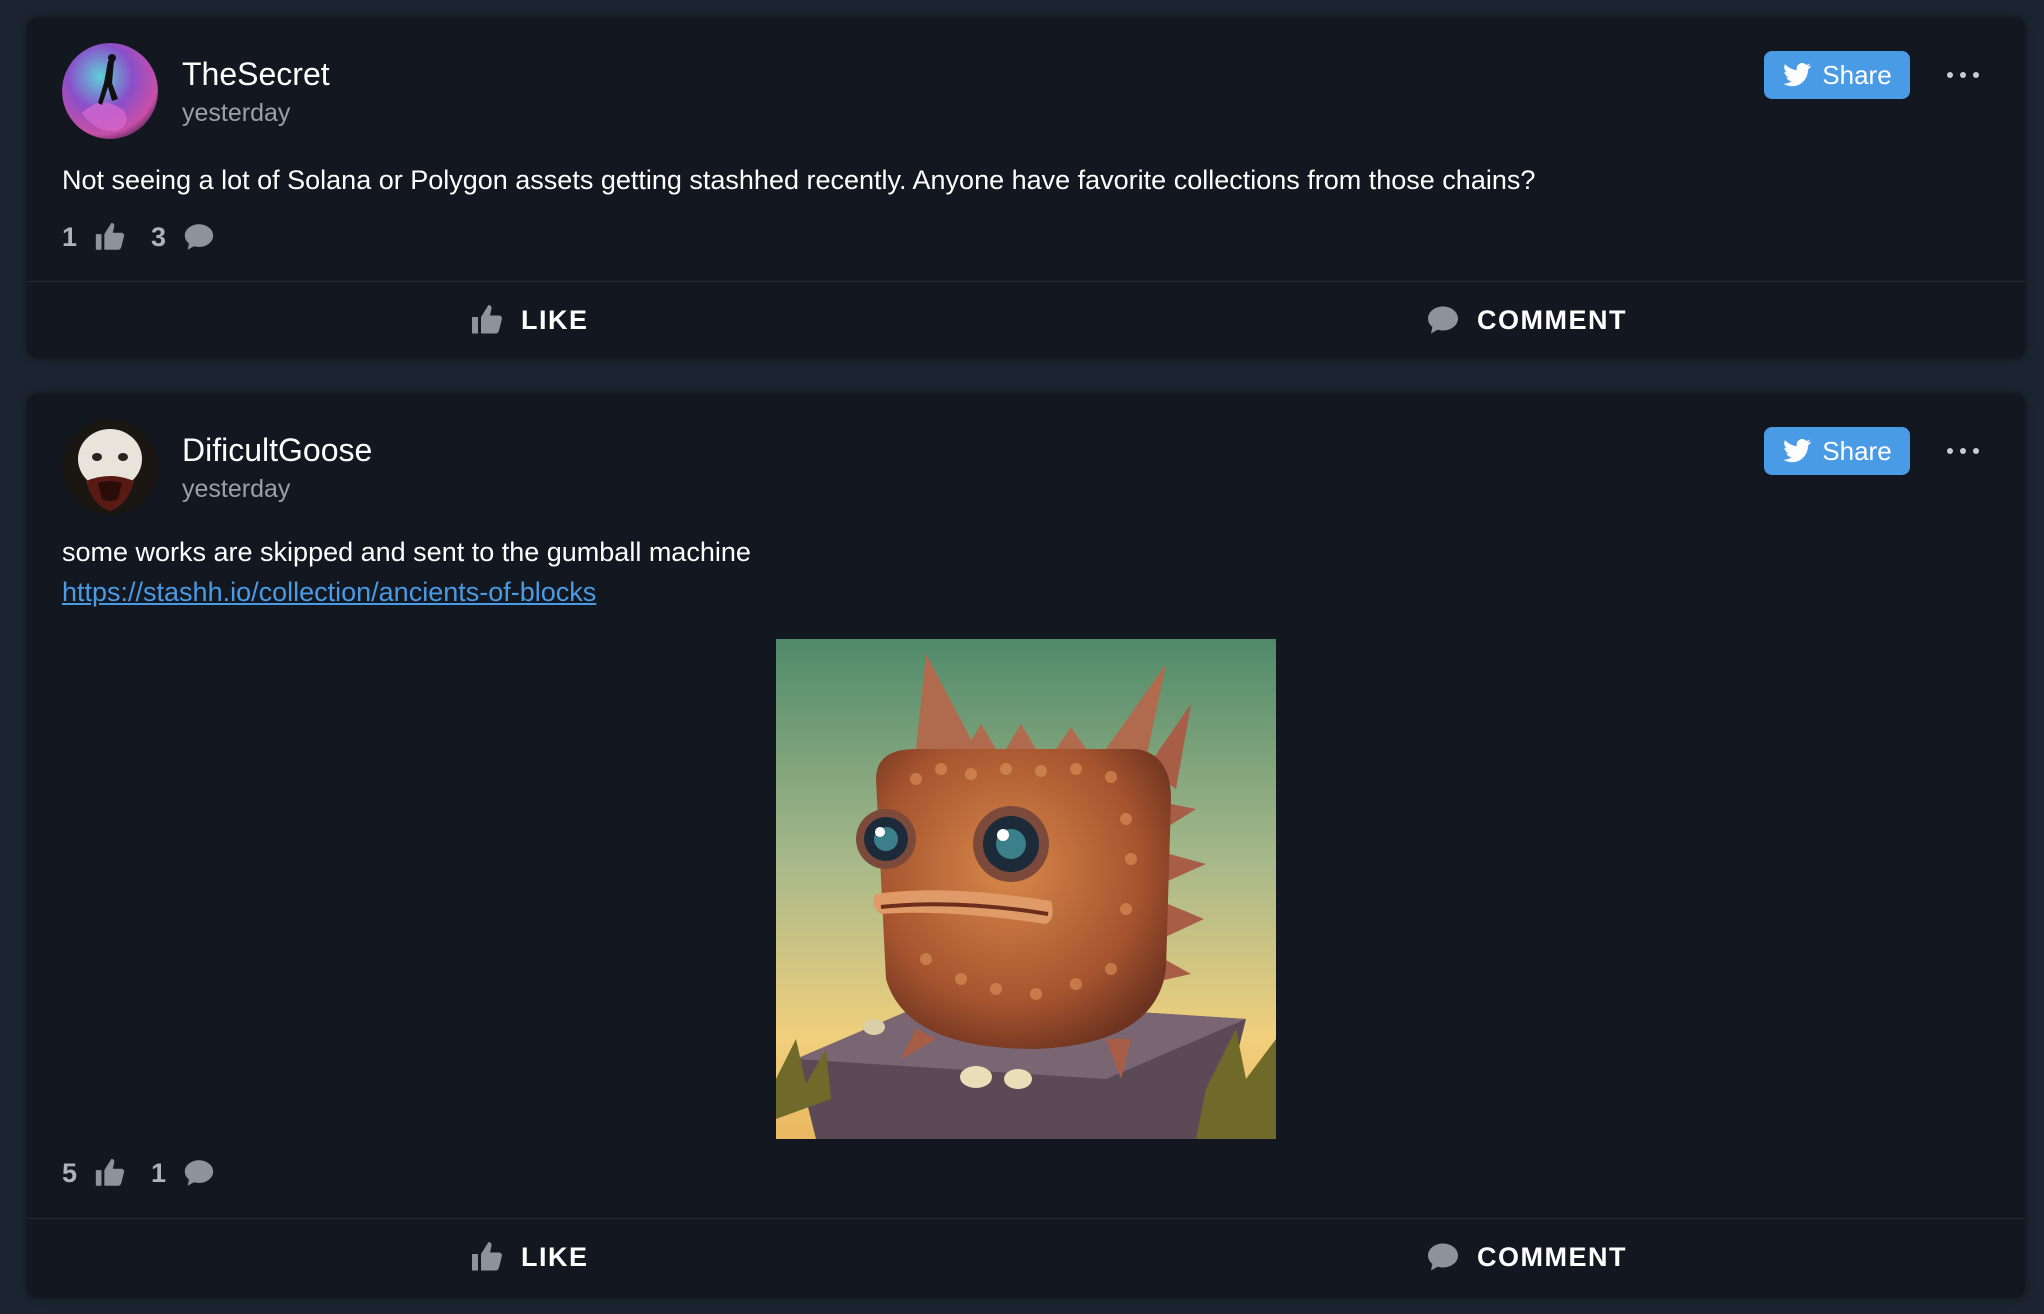 The image size is (2044, 1314). I want to click on username: TheSecret, so click(256, 74).